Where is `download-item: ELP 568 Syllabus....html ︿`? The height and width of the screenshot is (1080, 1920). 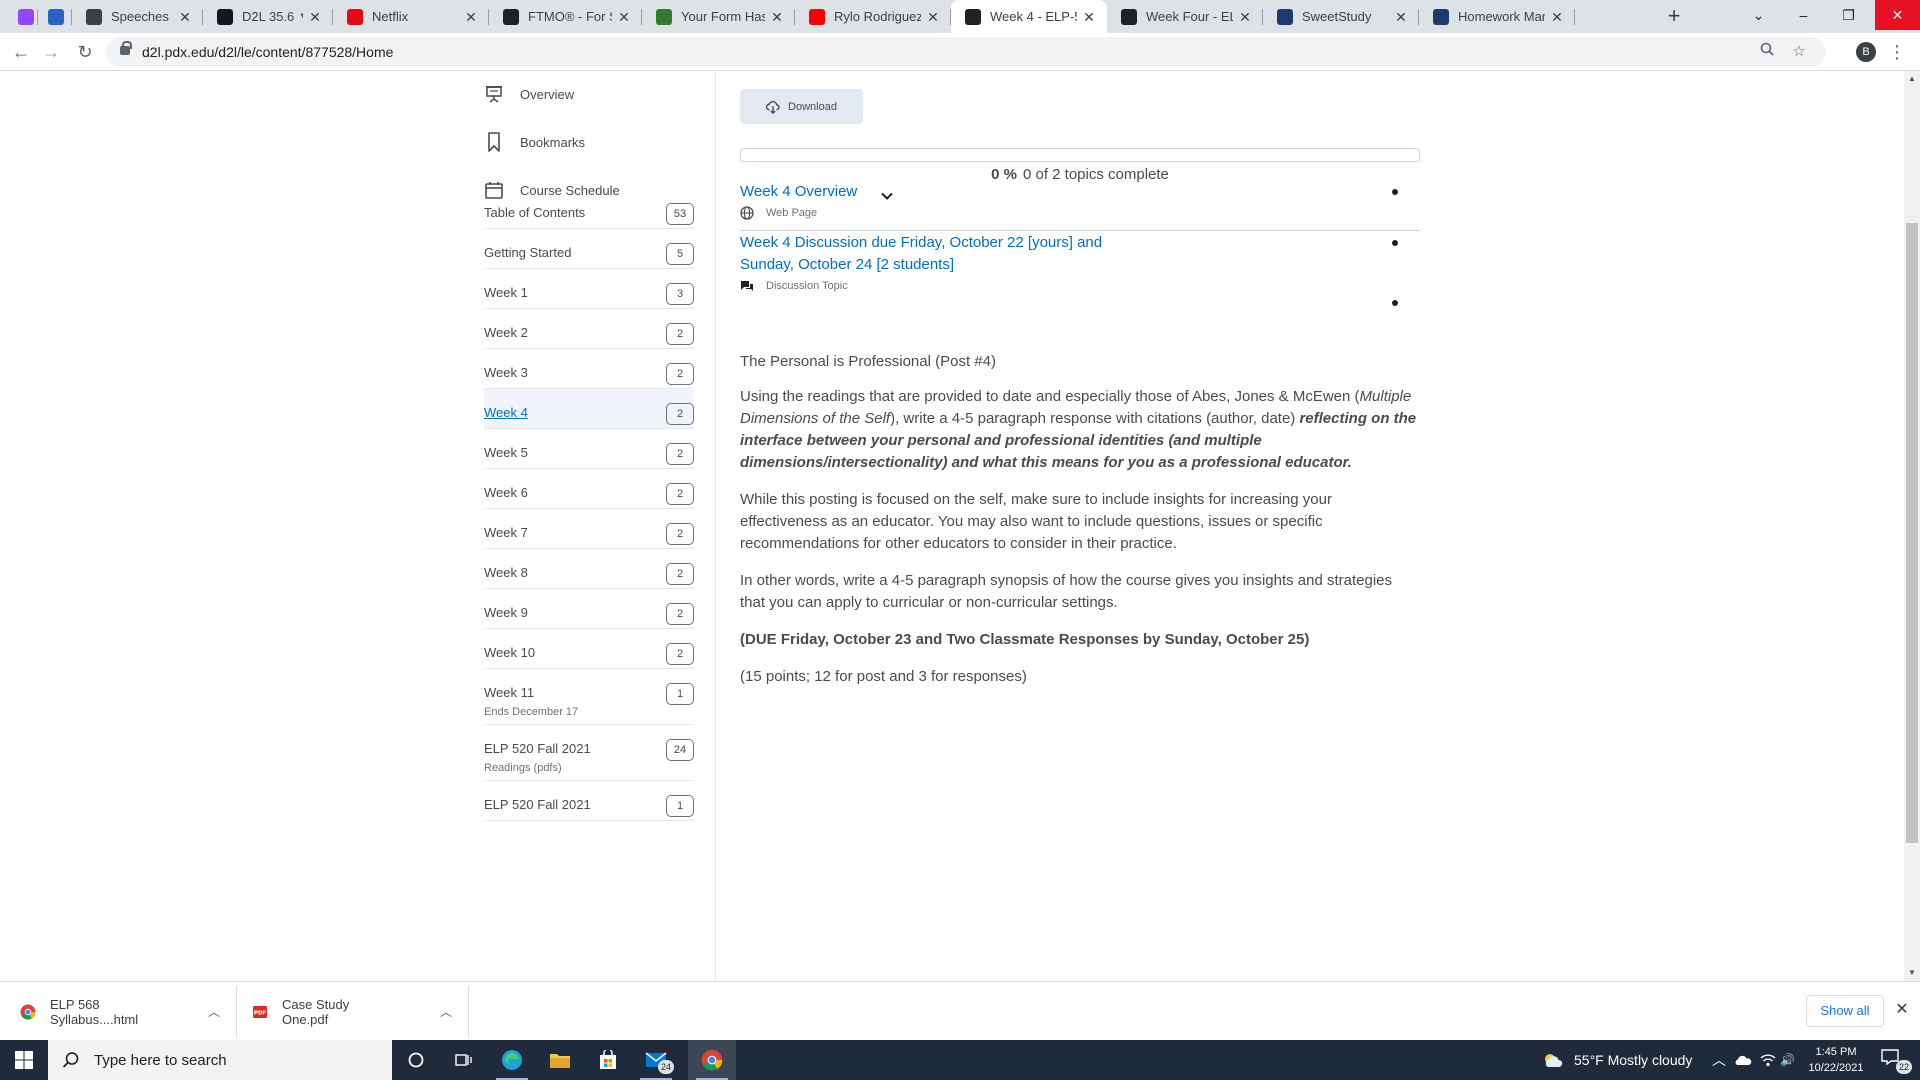 download-item: ELP 568 Syllabus....html ︿ is located at coordinates (120, 1011).